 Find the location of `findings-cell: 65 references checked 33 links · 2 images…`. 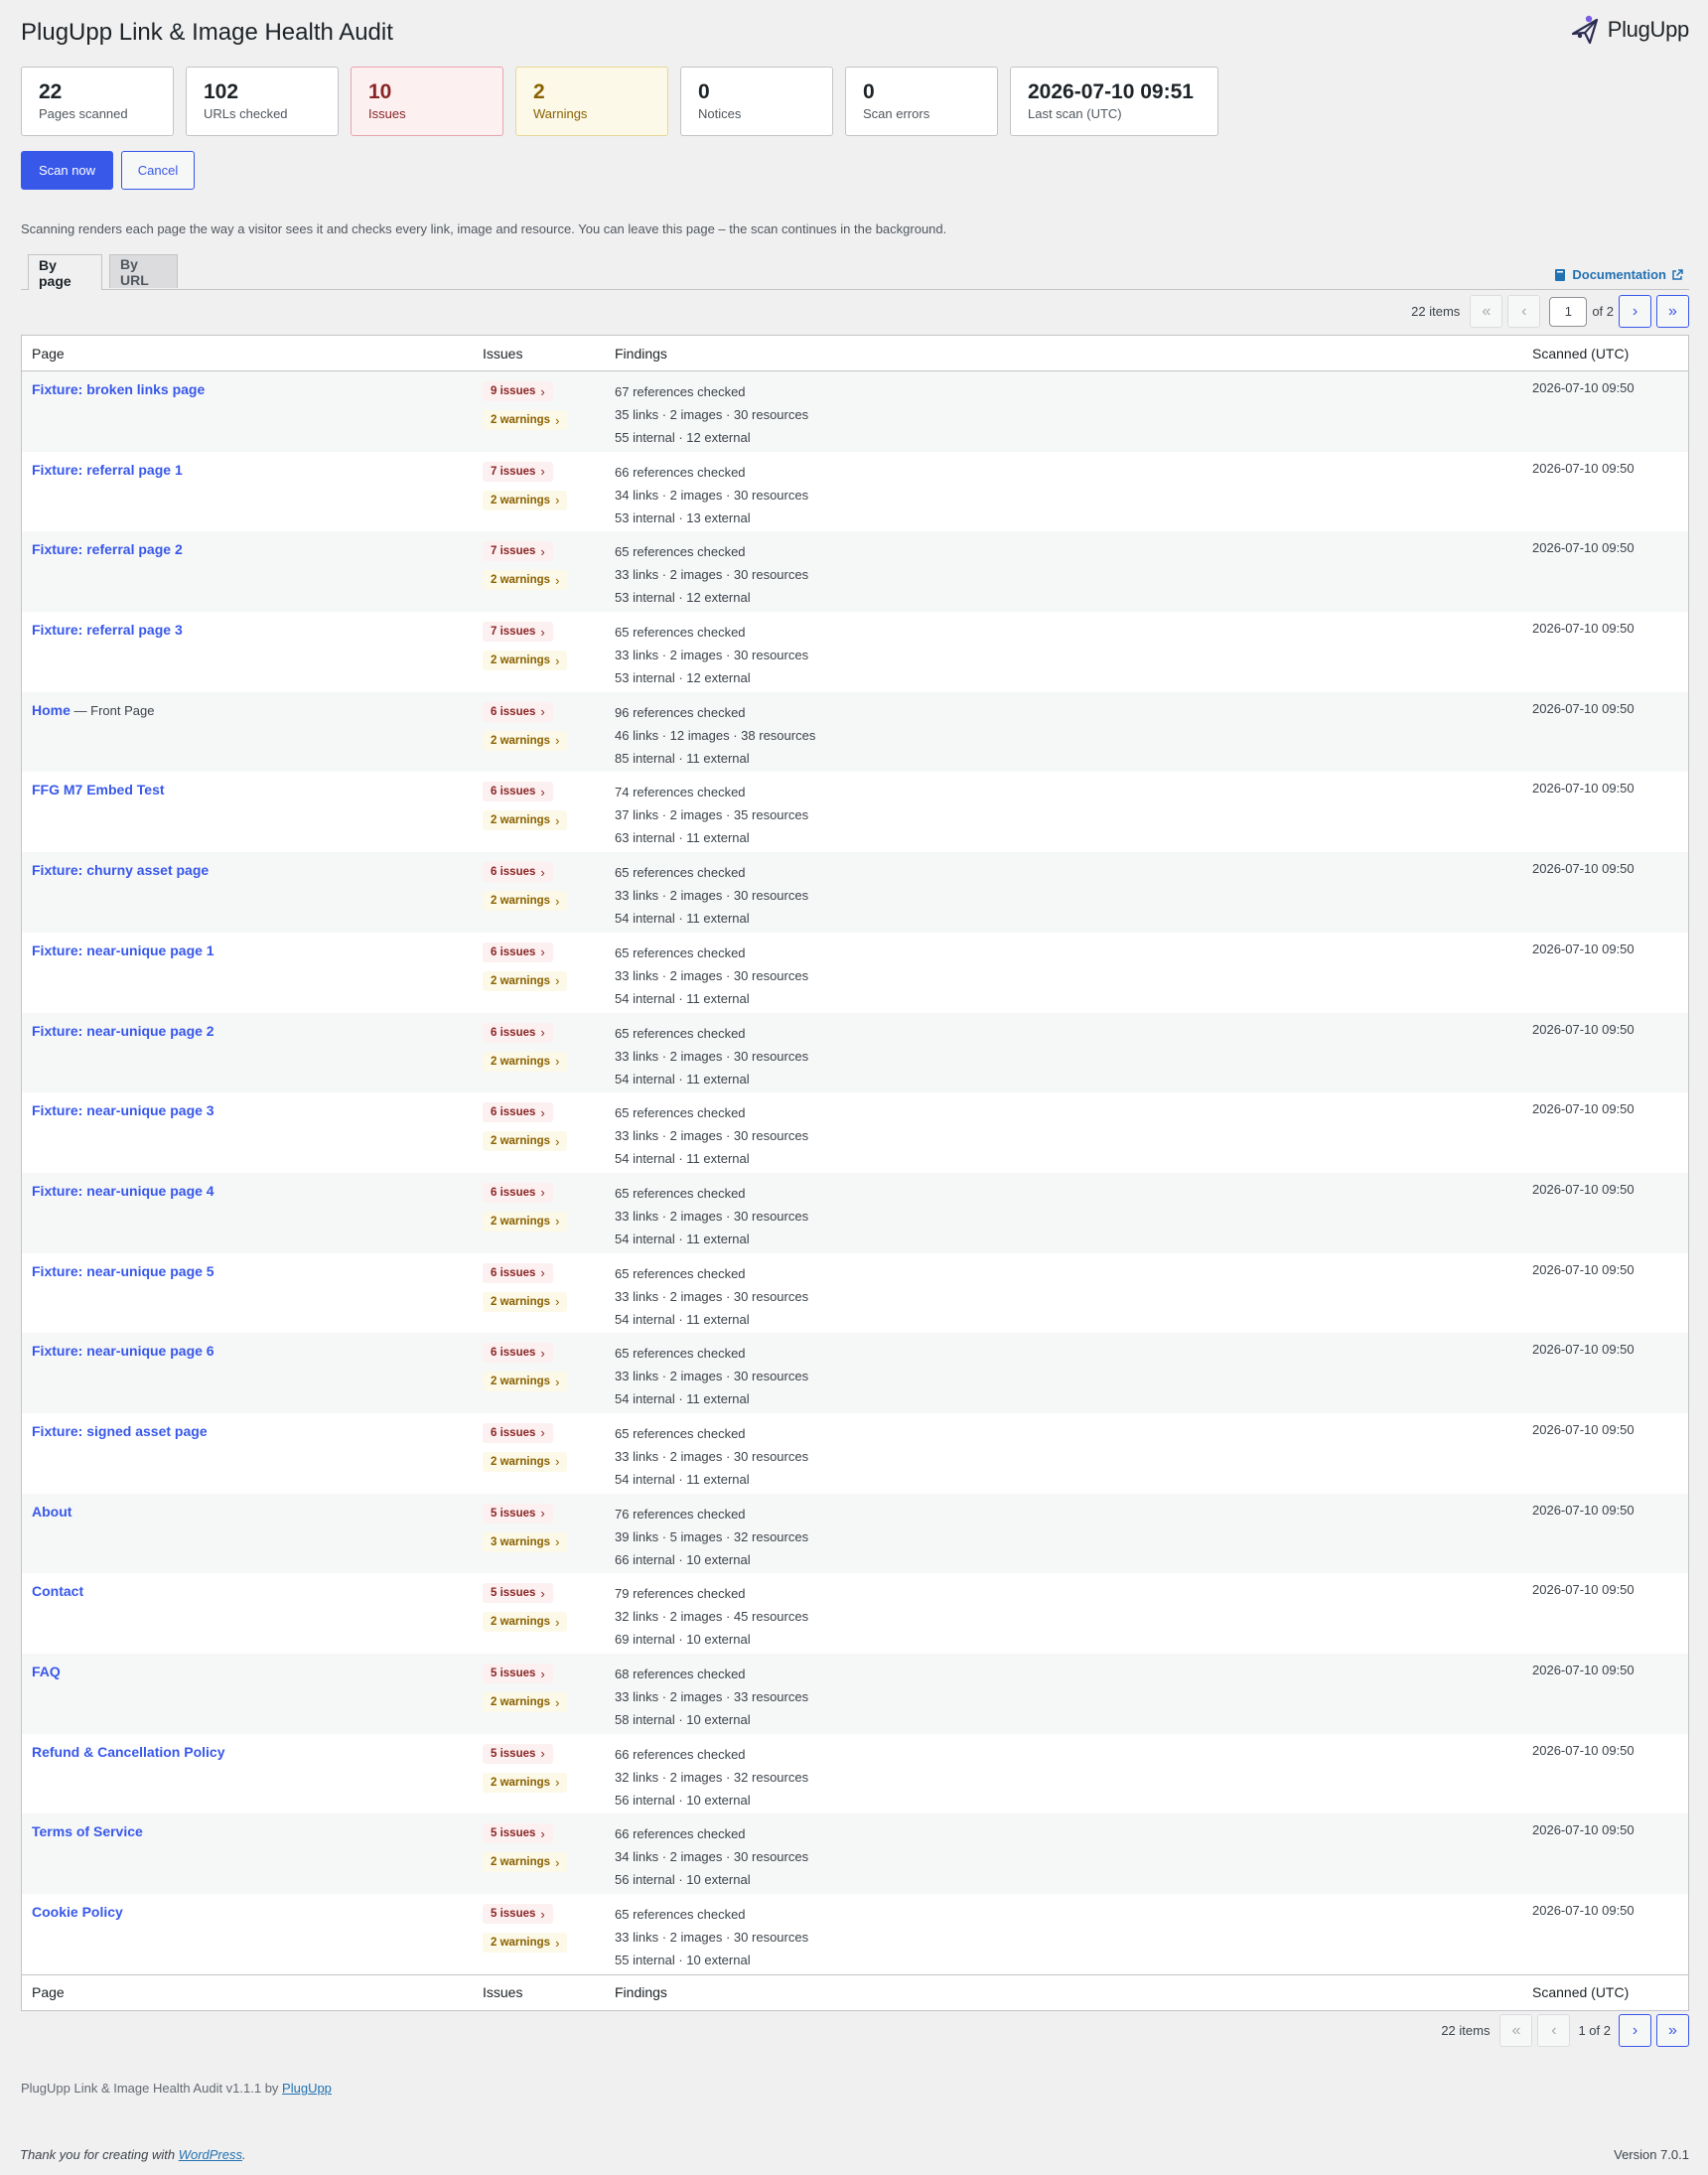

findings-cell: 65 references checked 33 links · 2 images… is located at coordinates (1073, 1053).